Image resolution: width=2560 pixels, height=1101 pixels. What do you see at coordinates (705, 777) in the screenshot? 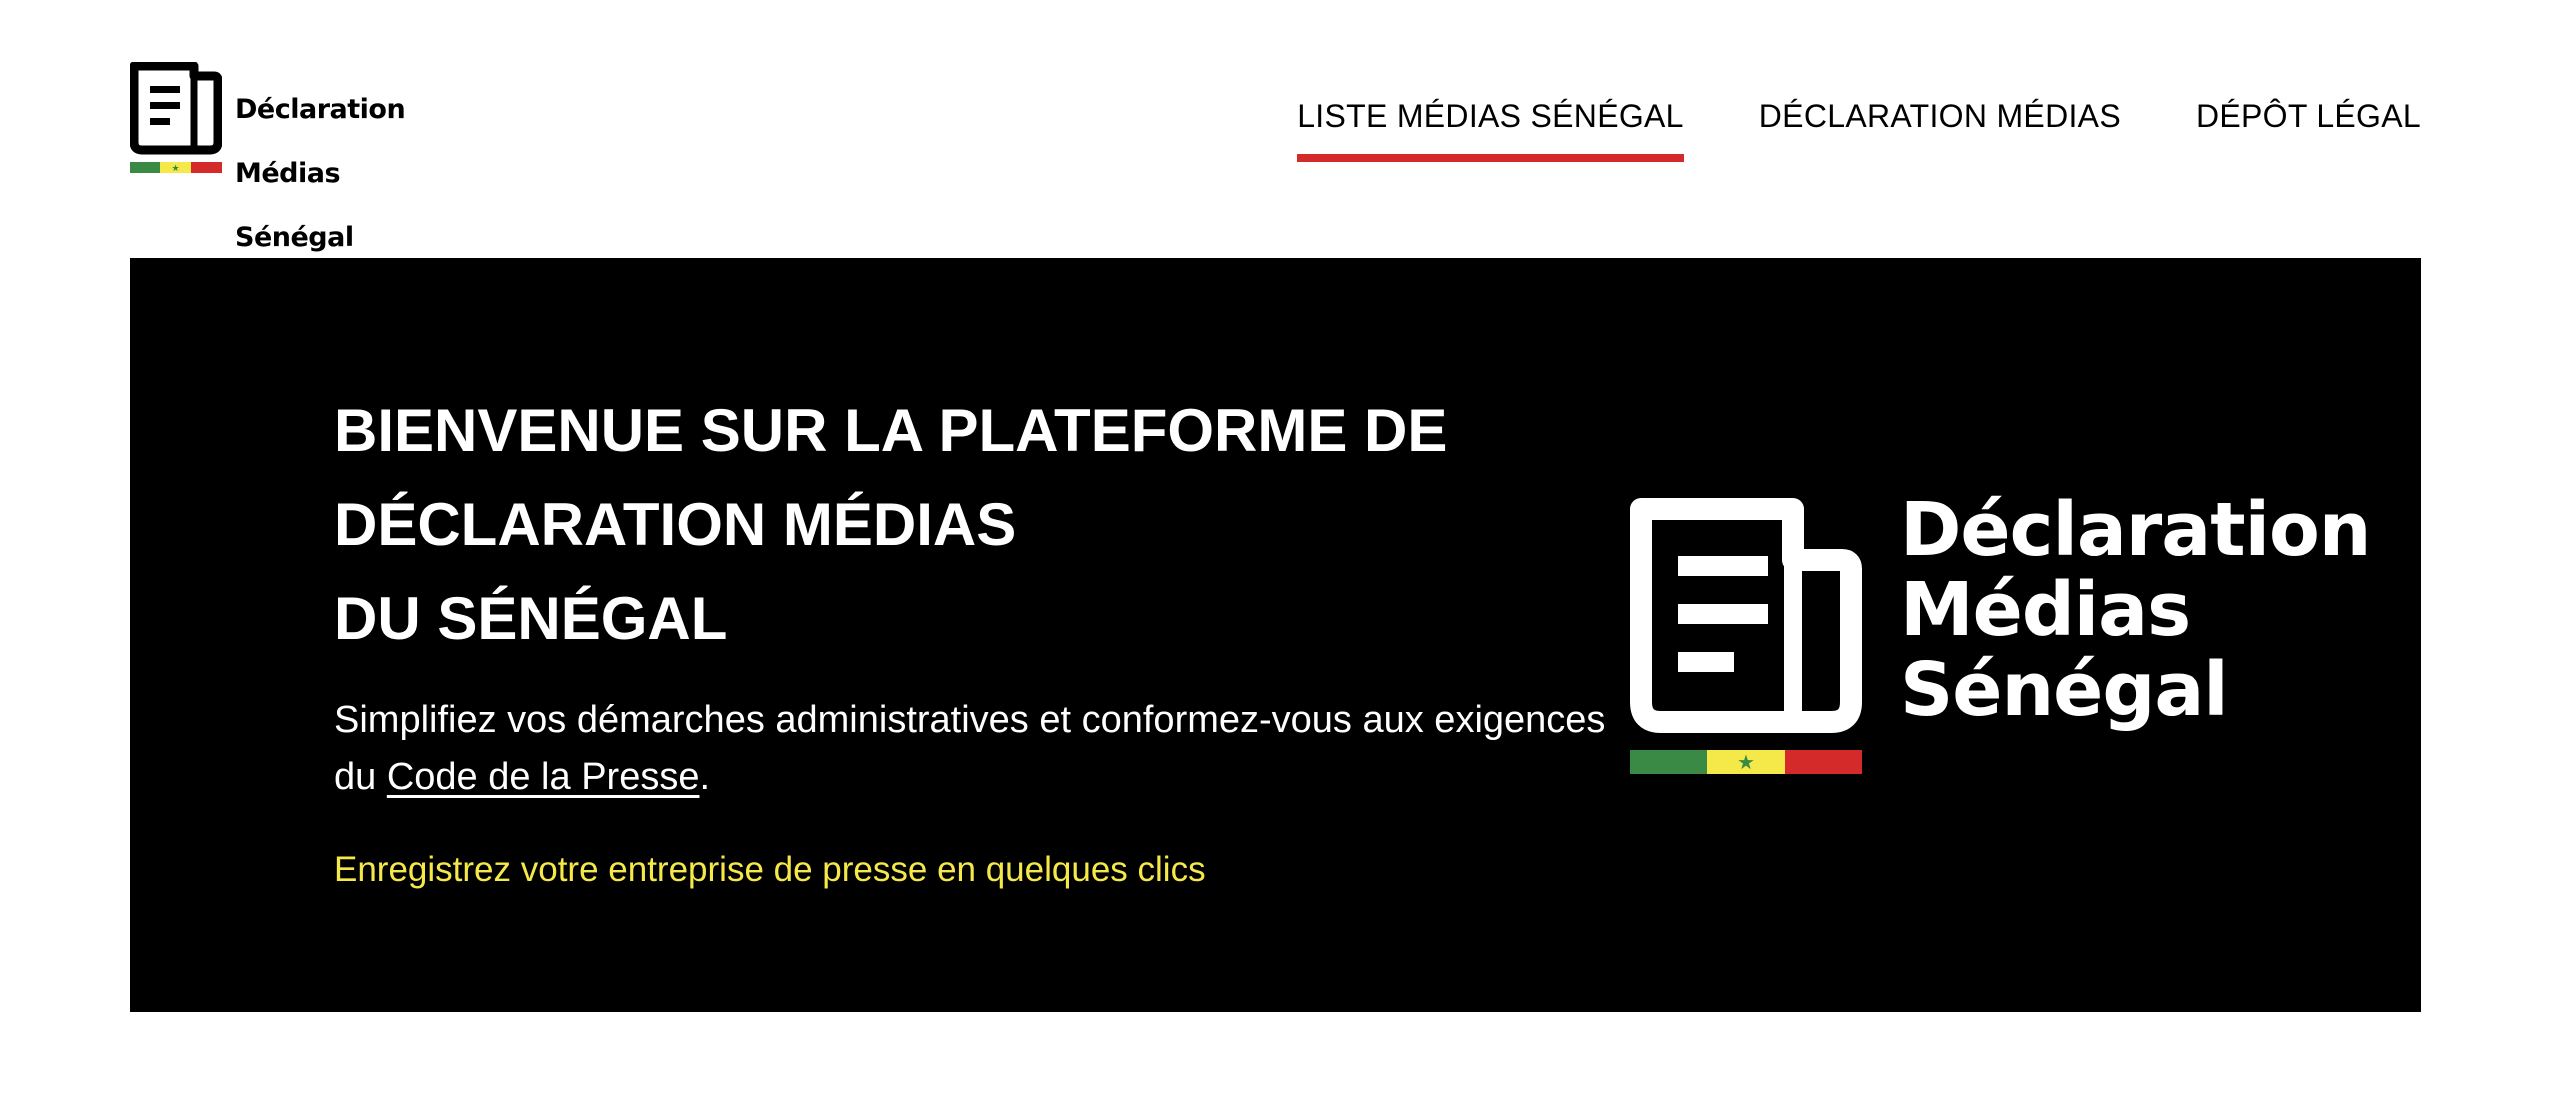
I see `hero-subtitle-end: .` at bounding box center [705, 777].